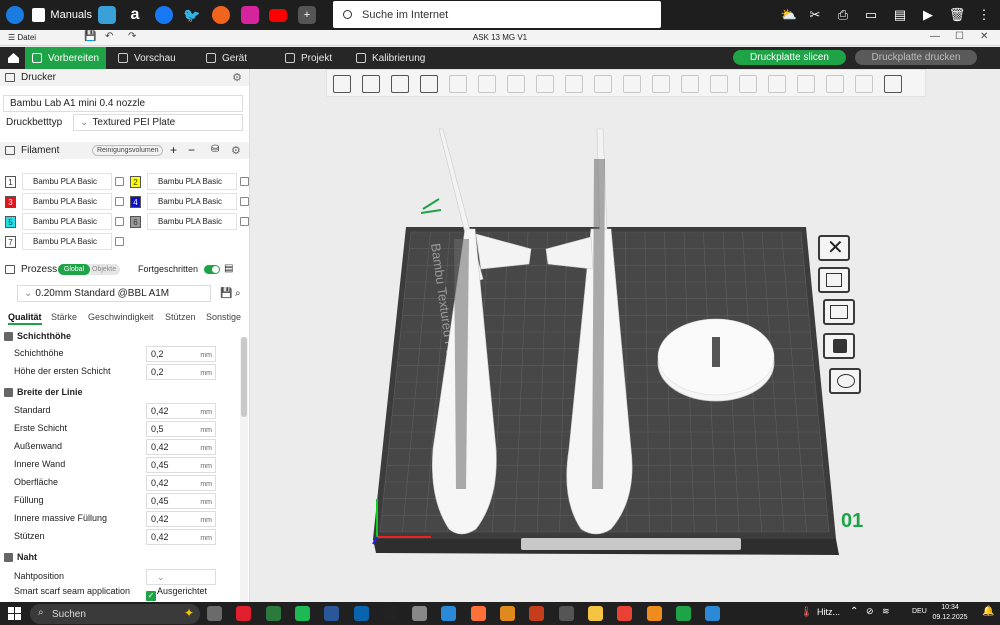 The image size is (1000, 625). I want to click on search-input: Suche im Internet, so click(497, 14).